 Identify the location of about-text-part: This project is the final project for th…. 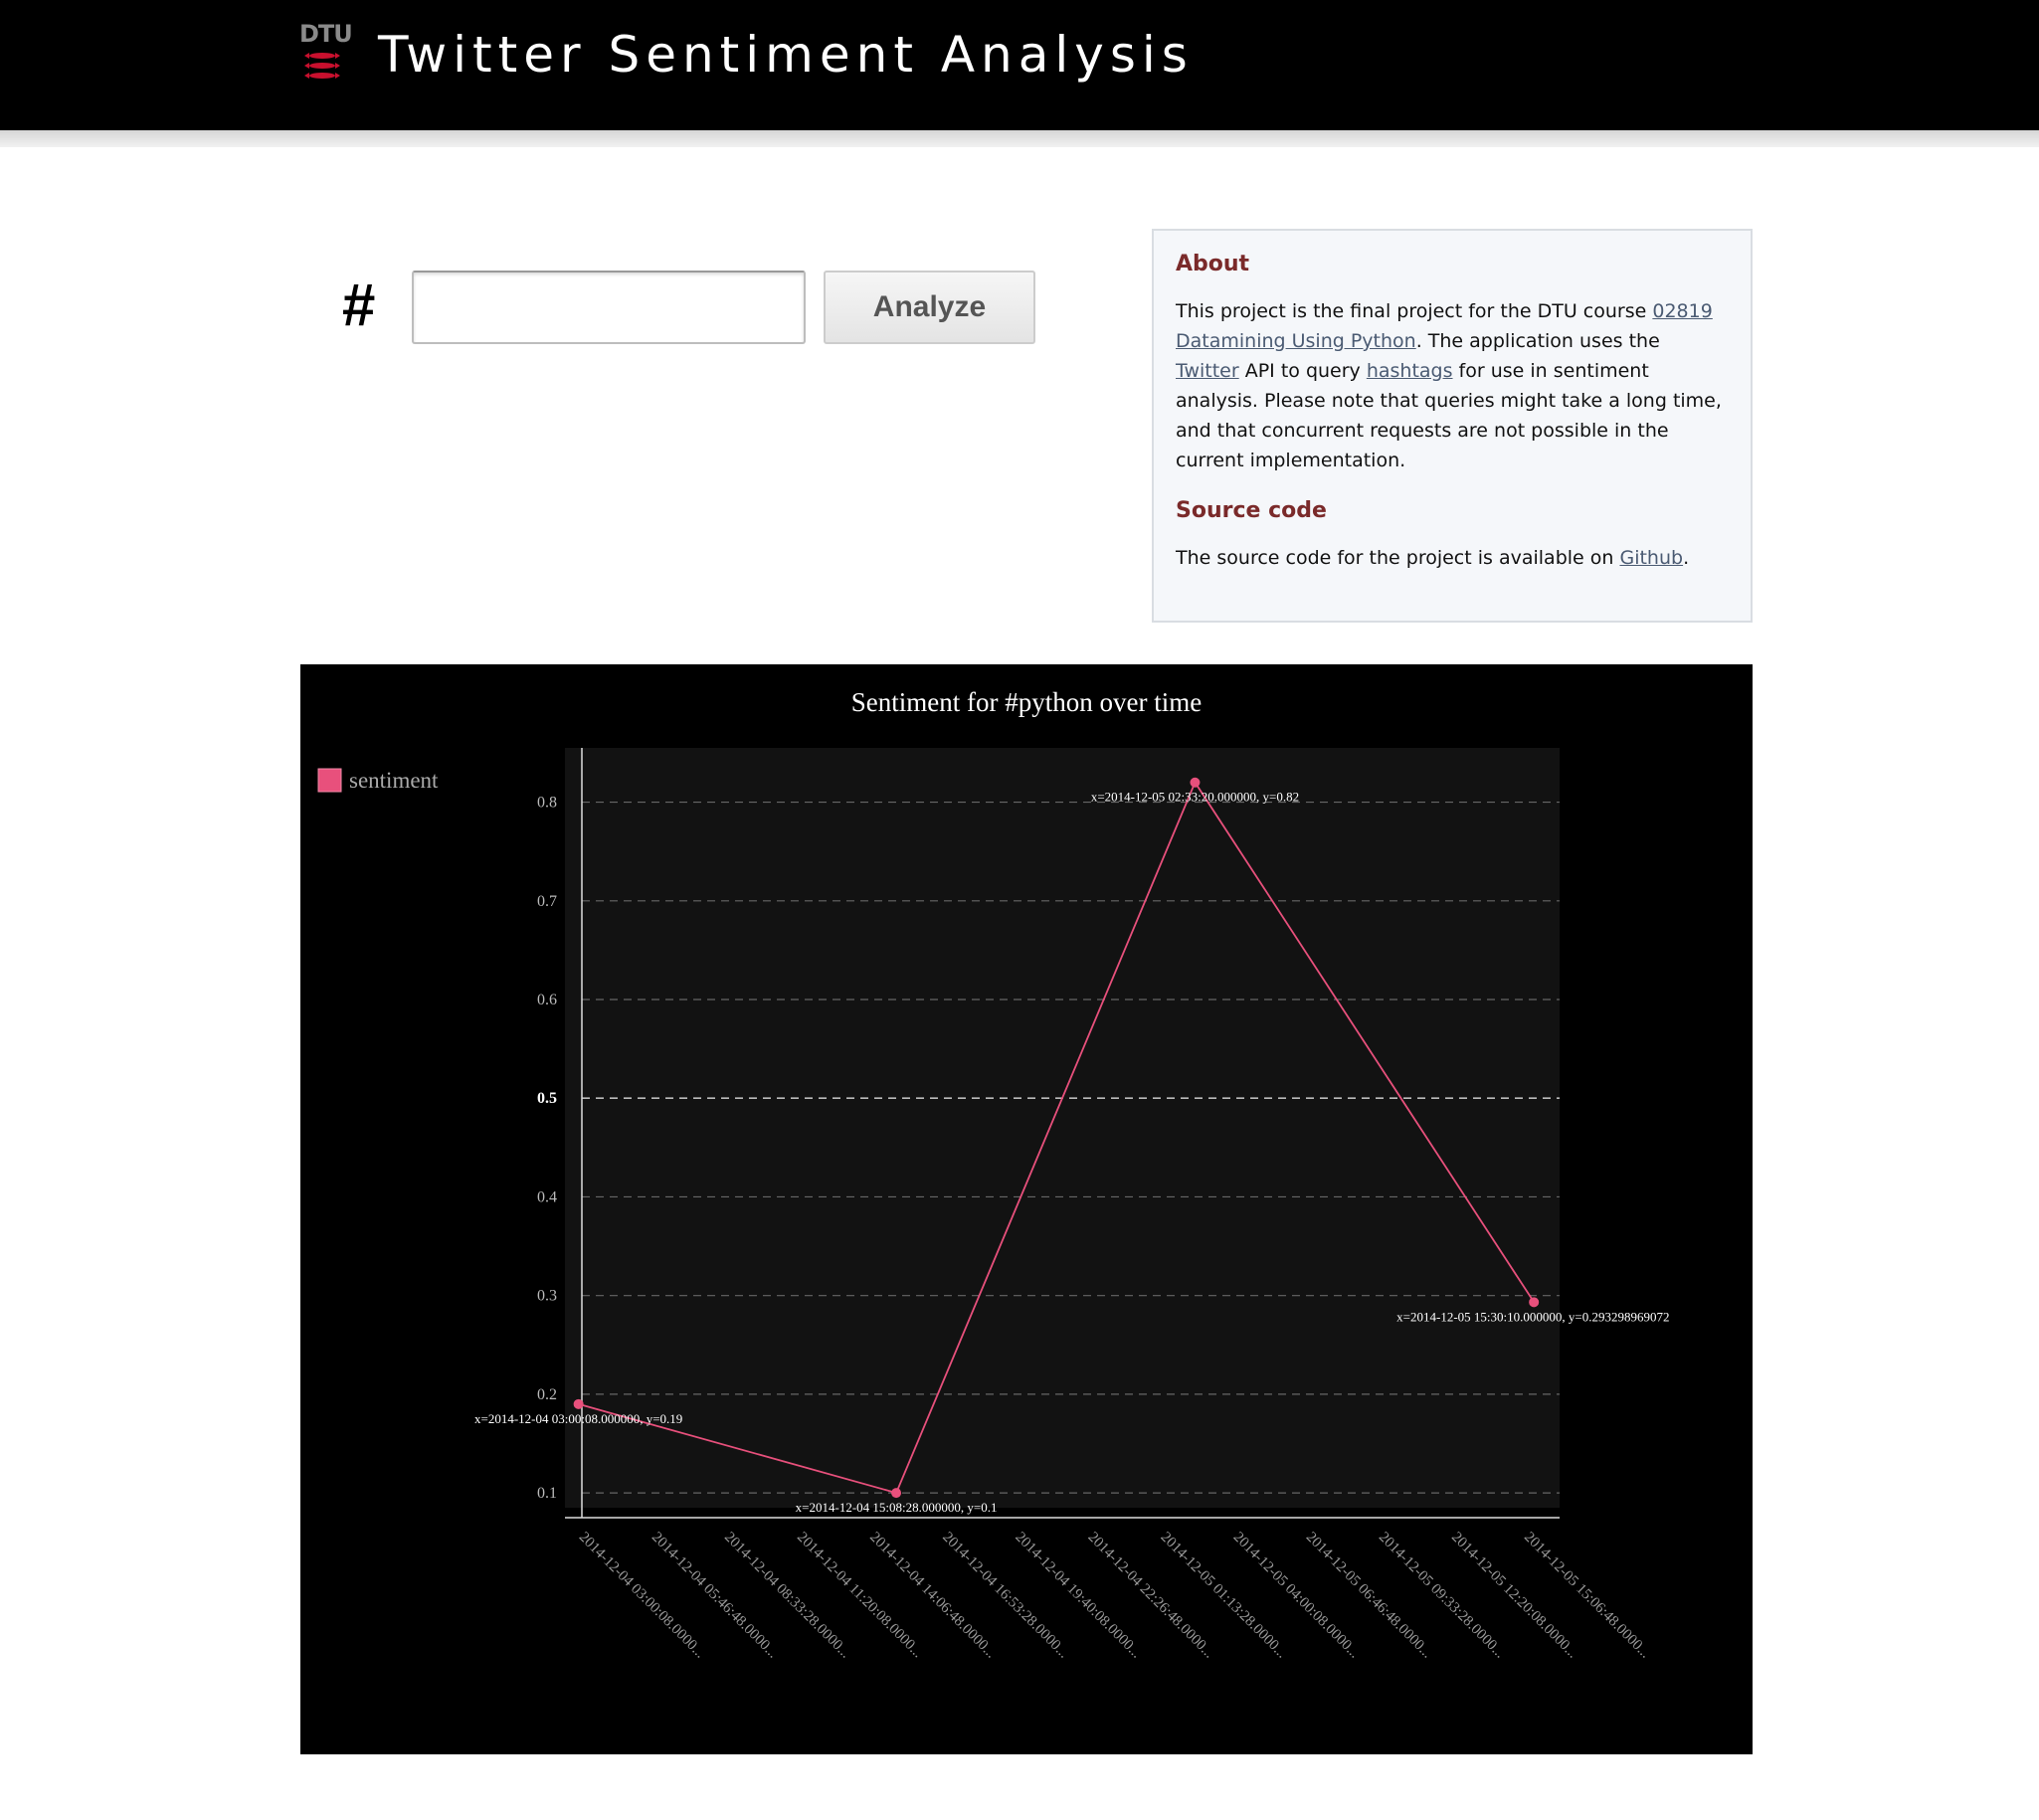
(1414, 311).